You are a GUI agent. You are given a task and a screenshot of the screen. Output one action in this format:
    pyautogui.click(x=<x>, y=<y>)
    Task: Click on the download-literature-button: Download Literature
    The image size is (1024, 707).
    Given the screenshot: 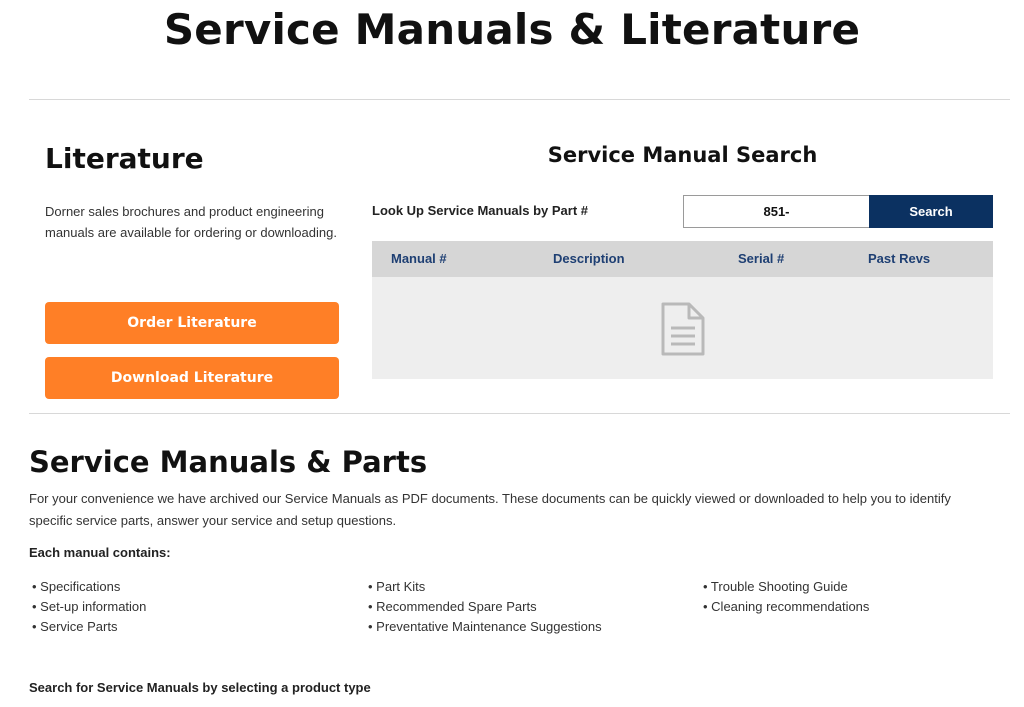 What is the action you would take?
    pyautogui.click(x=192, y=378)
    